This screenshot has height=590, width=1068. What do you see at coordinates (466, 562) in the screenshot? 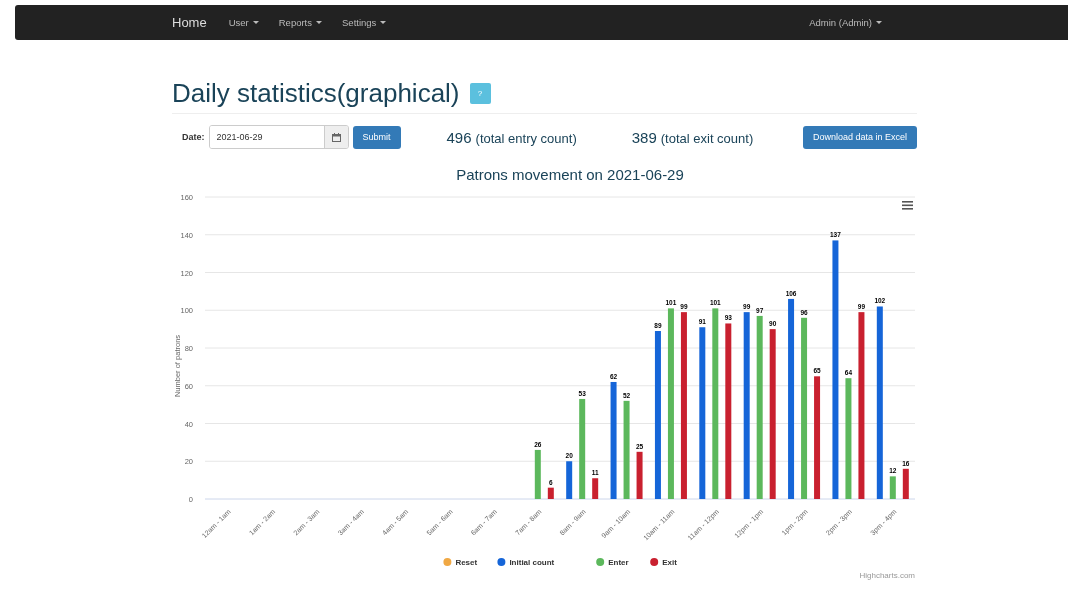
I see `legend-item: Reset` at bounding box center [466, 562].